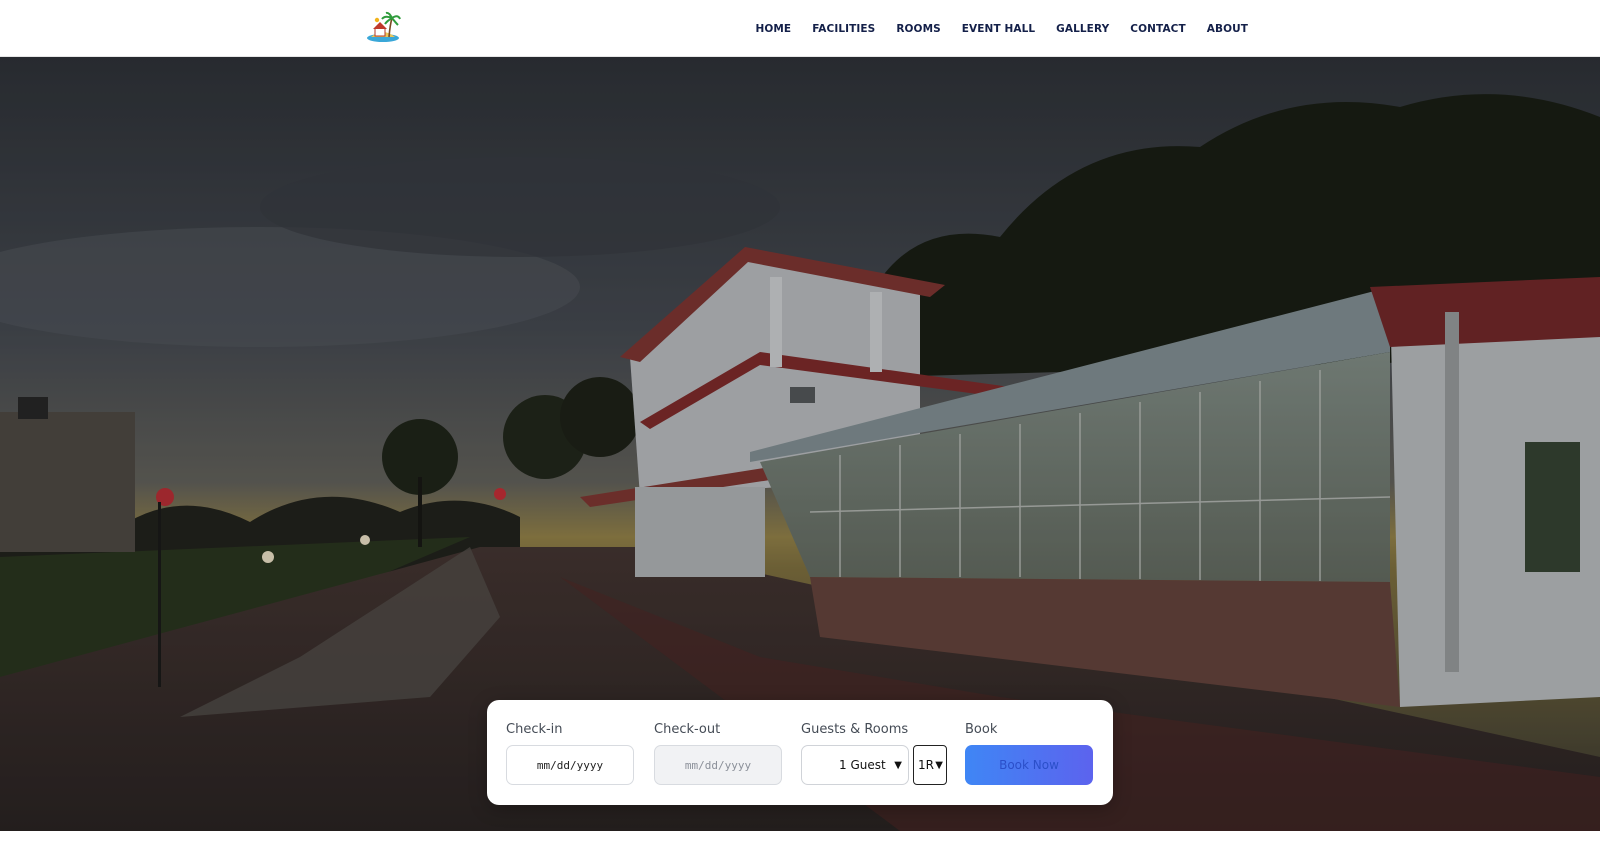  What do you see at coordinates (687, 729) in the screenshot?
I see `checkout-label: Check-out` at bounding box center [687, 729].